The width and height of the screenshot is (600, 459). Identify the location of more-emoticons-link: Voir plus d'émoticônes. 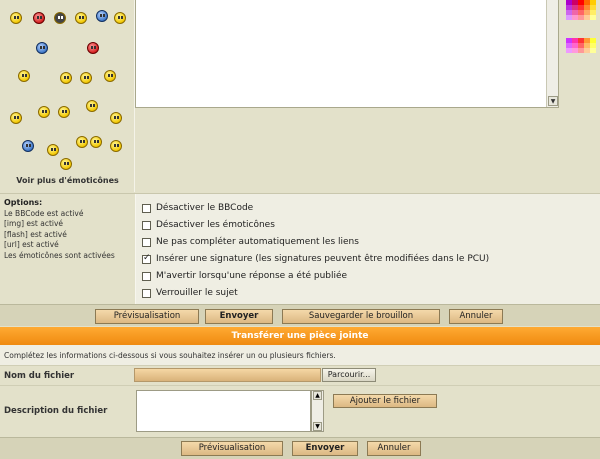
(67, 180).